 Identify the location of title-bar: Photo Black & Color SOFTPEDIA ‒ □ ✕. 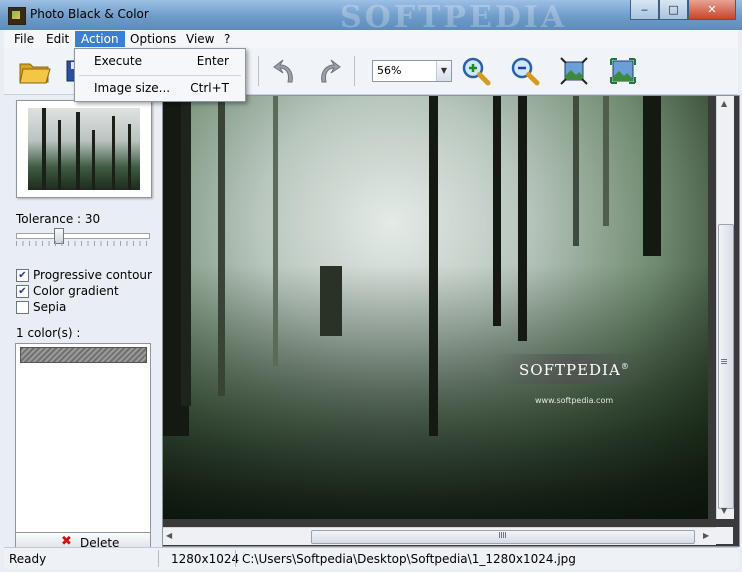
(371, 17).